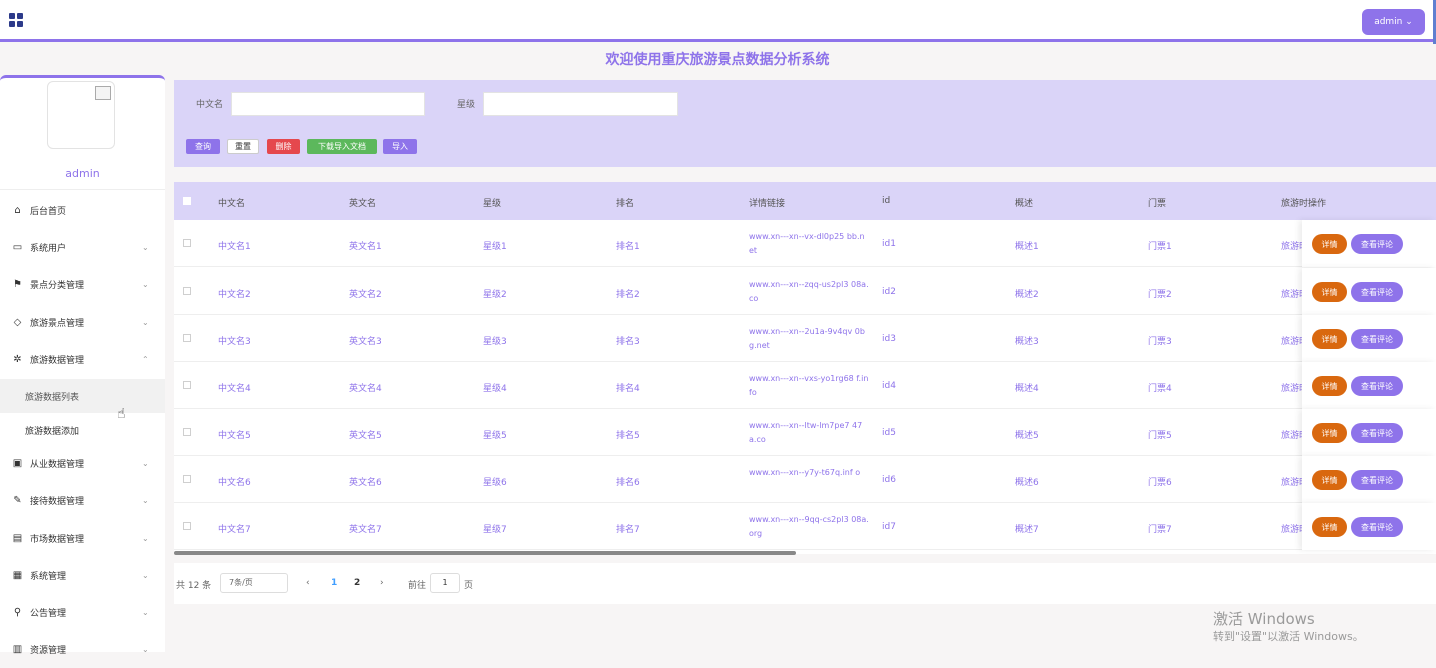 This screenshot has width=1436, height=668. What do you see at coordinates (809, 339) in the screenshot?
I see `cell-link: www.xn---xn--2u1a-9v4qv 0bg.net` at bounding box center [809, 339].